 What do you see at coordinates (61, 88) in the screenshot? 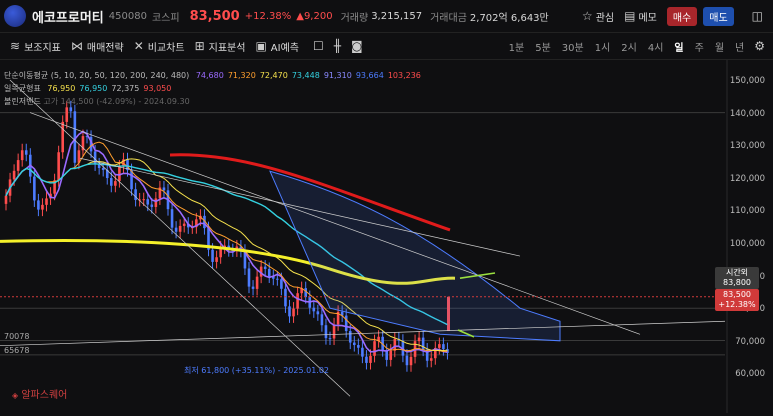
I see `ichimoku-value-0: 76,950` at bounding box center [61, 88].